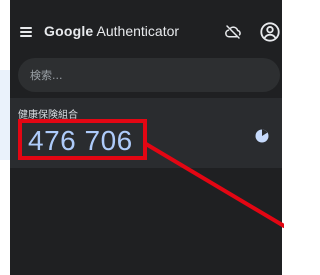  I want to click on app-title-brand: Google, so click(69, 31).